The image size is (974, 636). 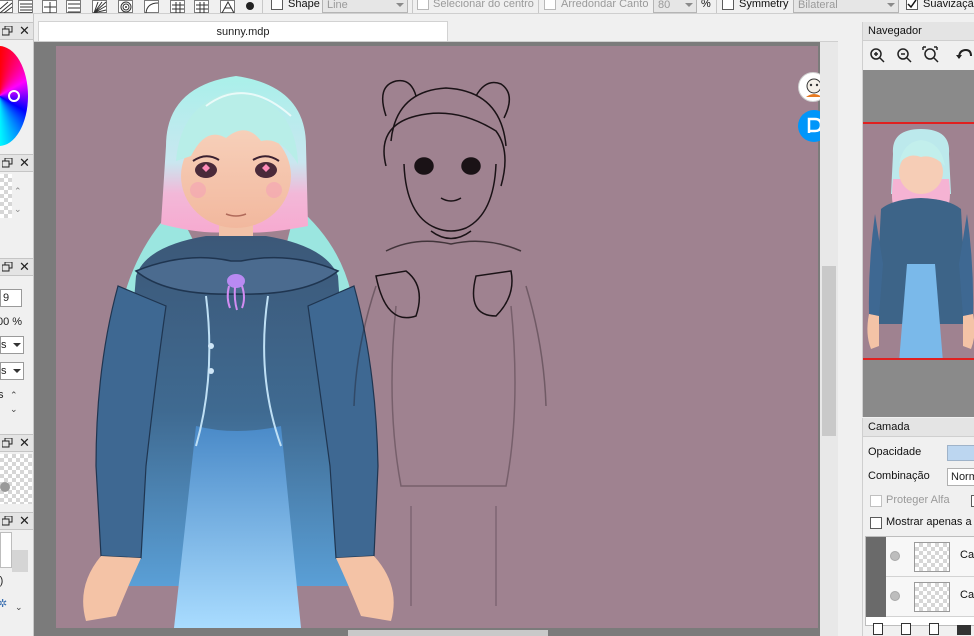 I want to click on texture-mark, so click(x=5, y=487).